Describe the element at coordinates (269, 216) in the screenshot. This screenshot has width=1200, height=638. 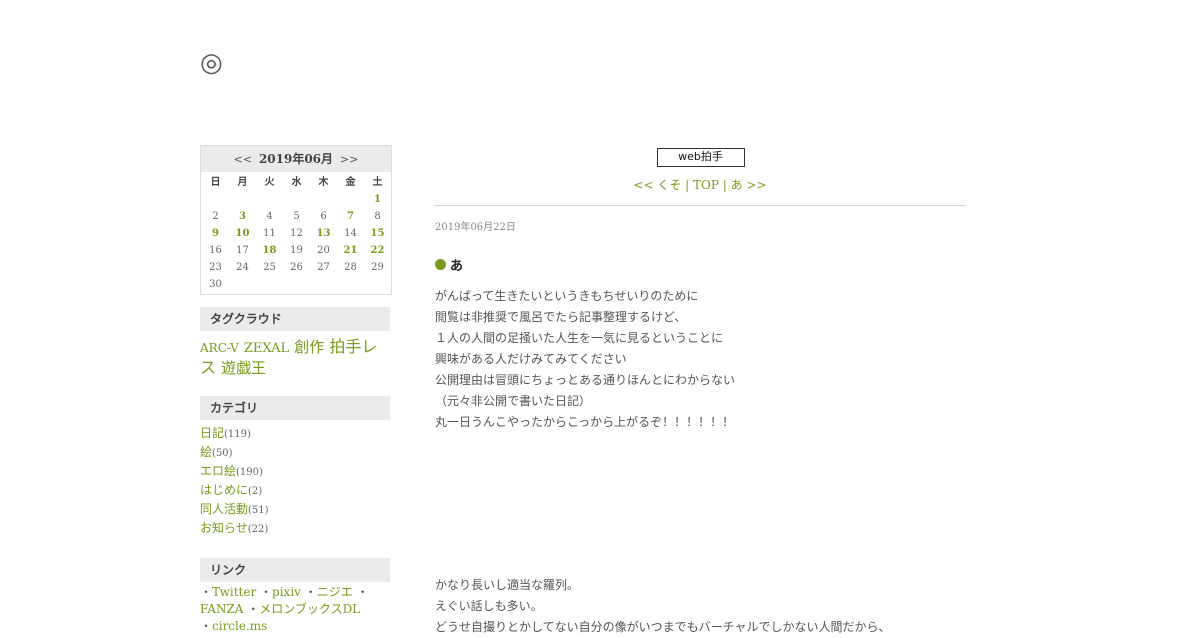
I see `calendar-day: 4` at that location.